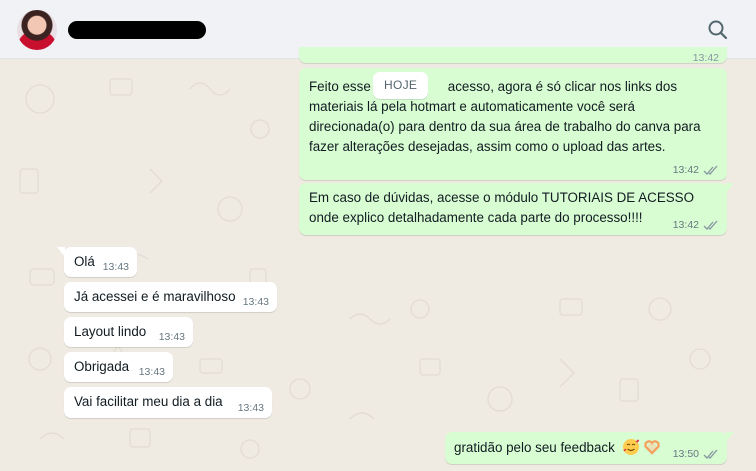  Describe the element at coordinates (110, 331) in the screenshot. I see `message-text: Layout lindo` at that location.